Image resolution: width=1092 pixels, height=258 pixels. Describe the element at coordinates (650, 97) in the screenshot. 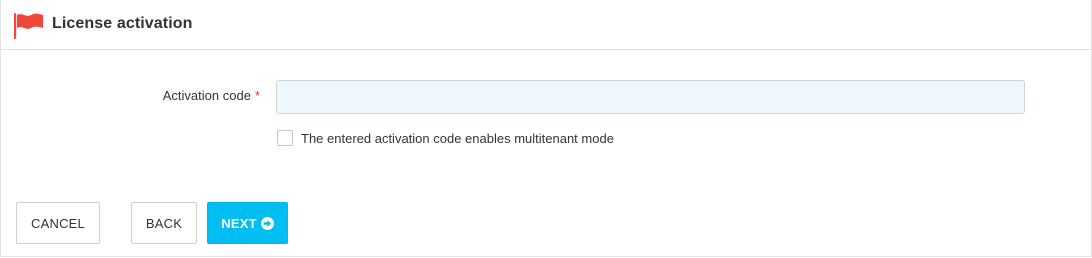

I see `activation-code-input` at that location.